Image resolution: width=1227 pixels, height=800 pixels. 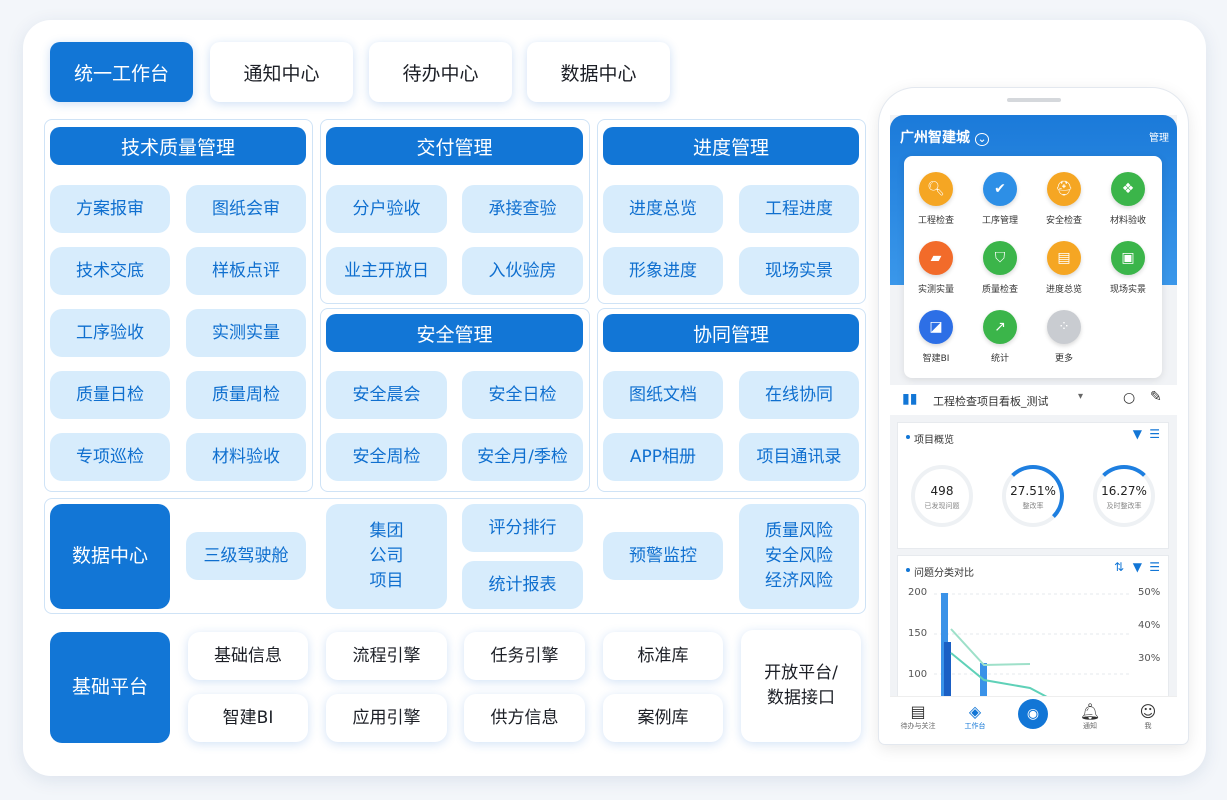 What do you see at coordinates (110, 395) in the screenshot?
I see `item-quality-daily: 质量日检` at bounding box center [110, 395].